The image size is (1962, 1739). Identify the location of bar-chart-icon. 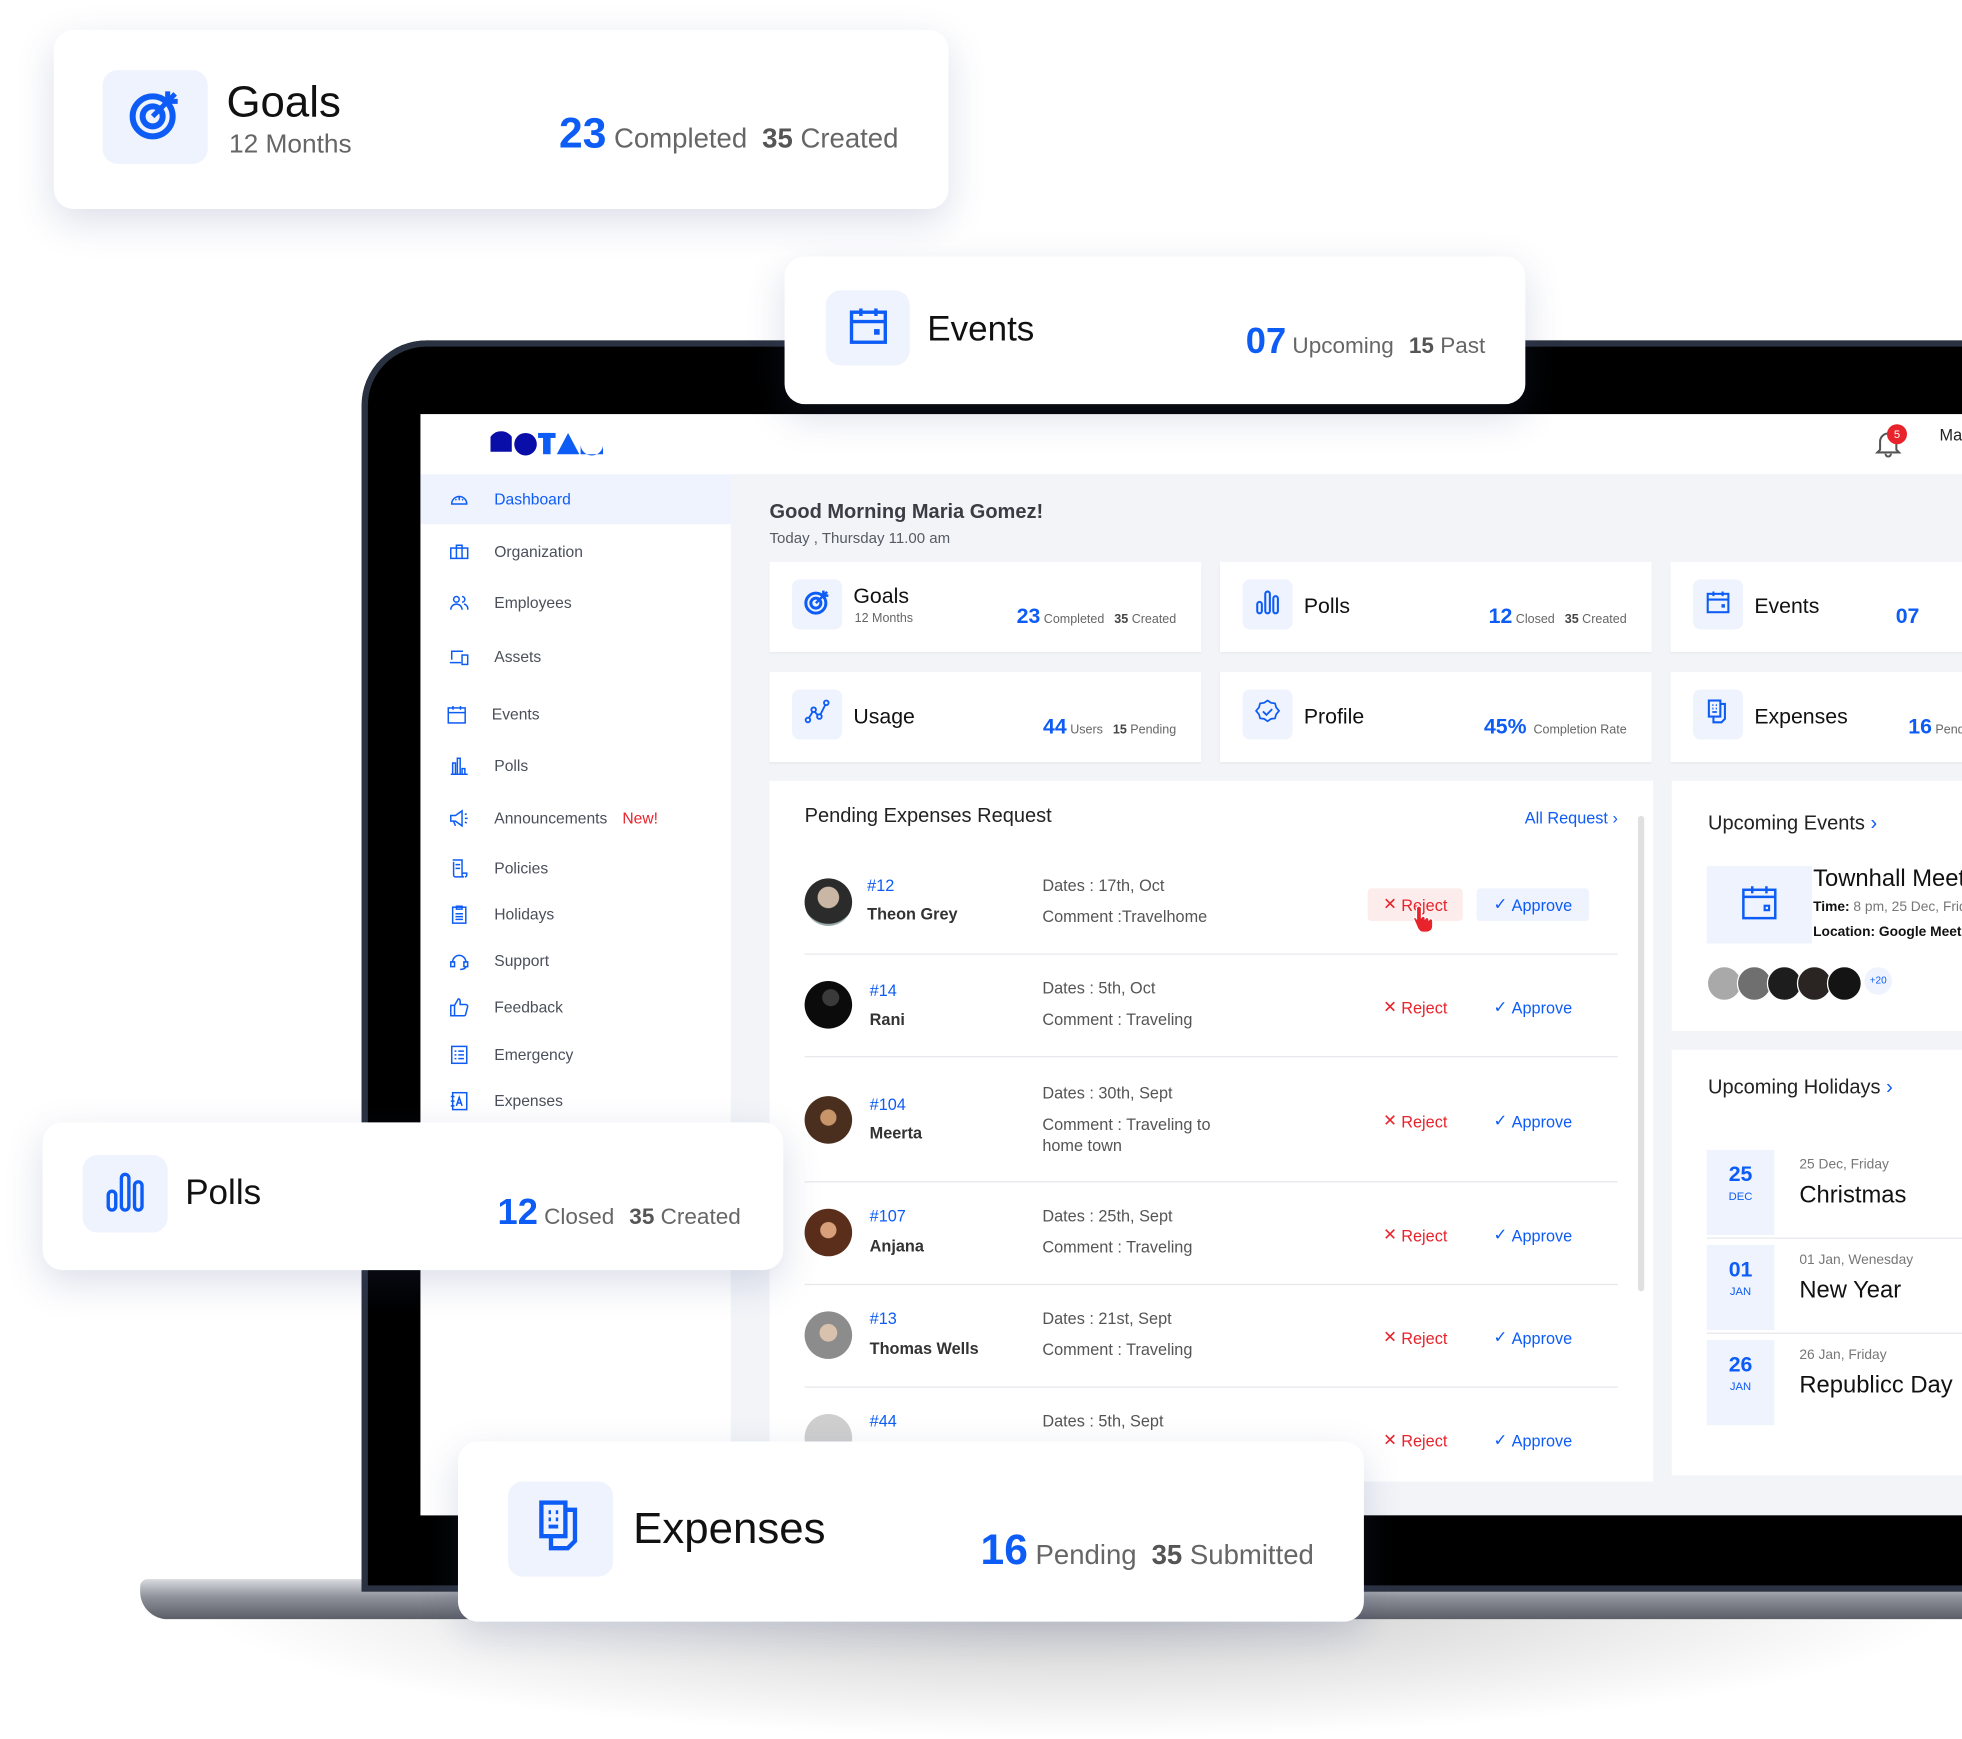
(459, 766).